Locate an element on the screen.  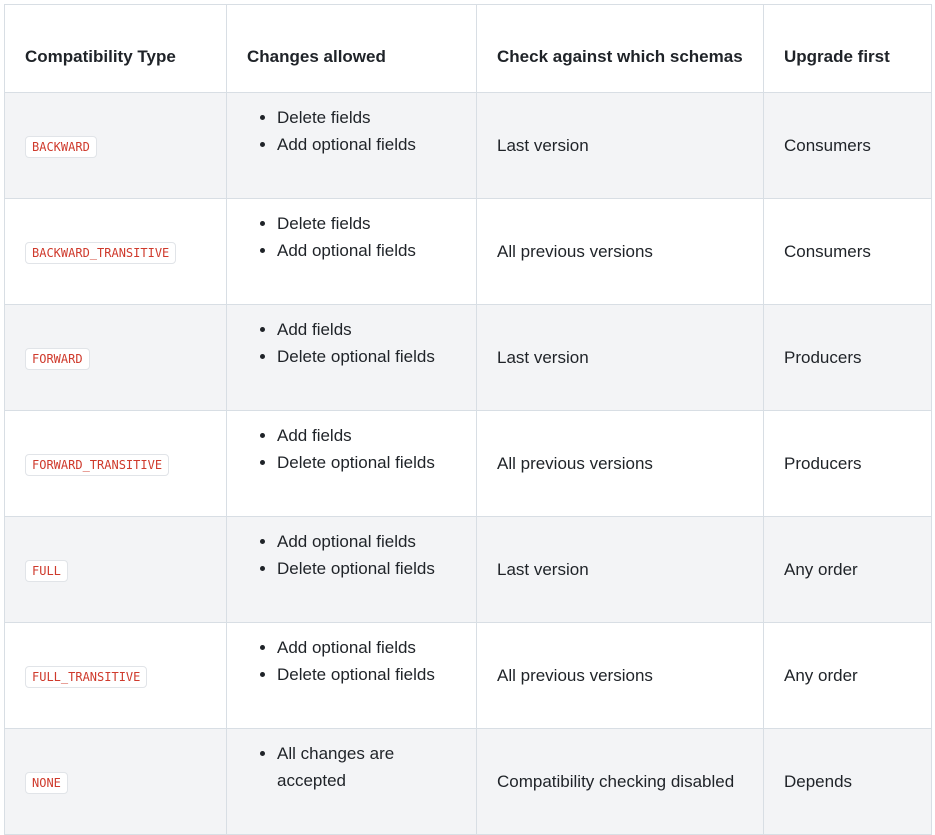
cell-compatibility-type: NONE is located at coordinates (115, 781).